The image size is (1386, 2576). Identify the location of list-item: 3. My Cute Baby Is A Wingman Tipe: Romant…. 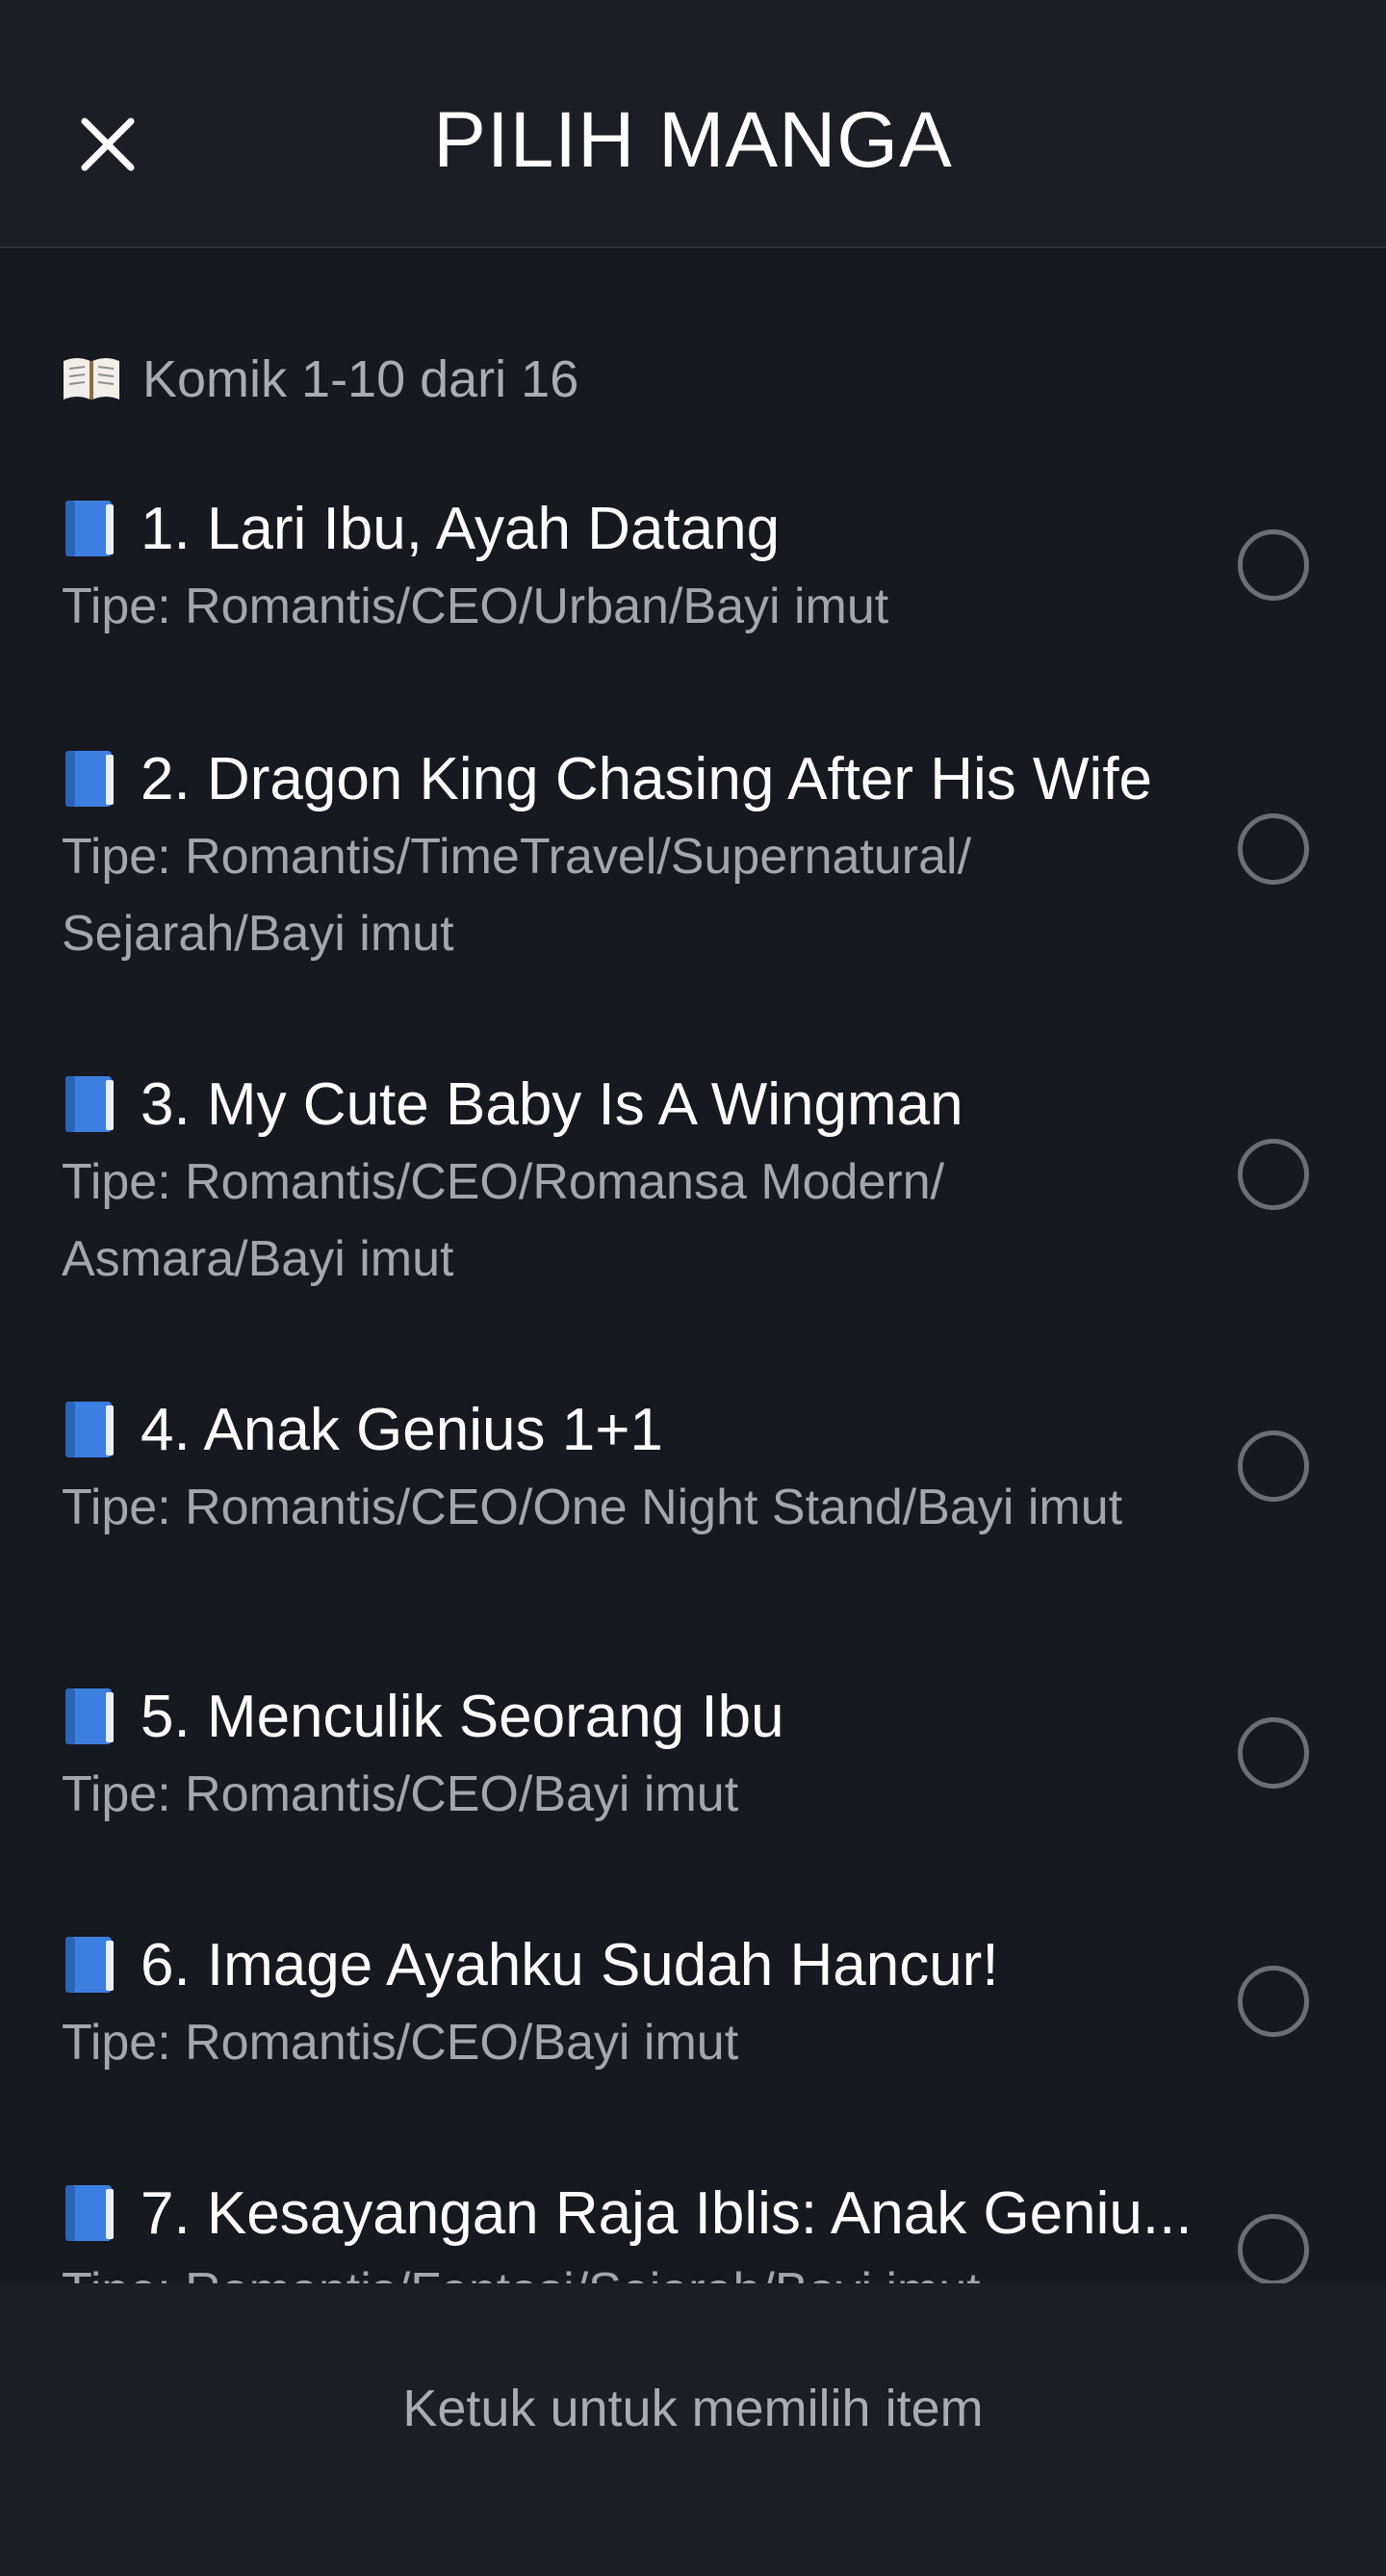
(693, 1177).